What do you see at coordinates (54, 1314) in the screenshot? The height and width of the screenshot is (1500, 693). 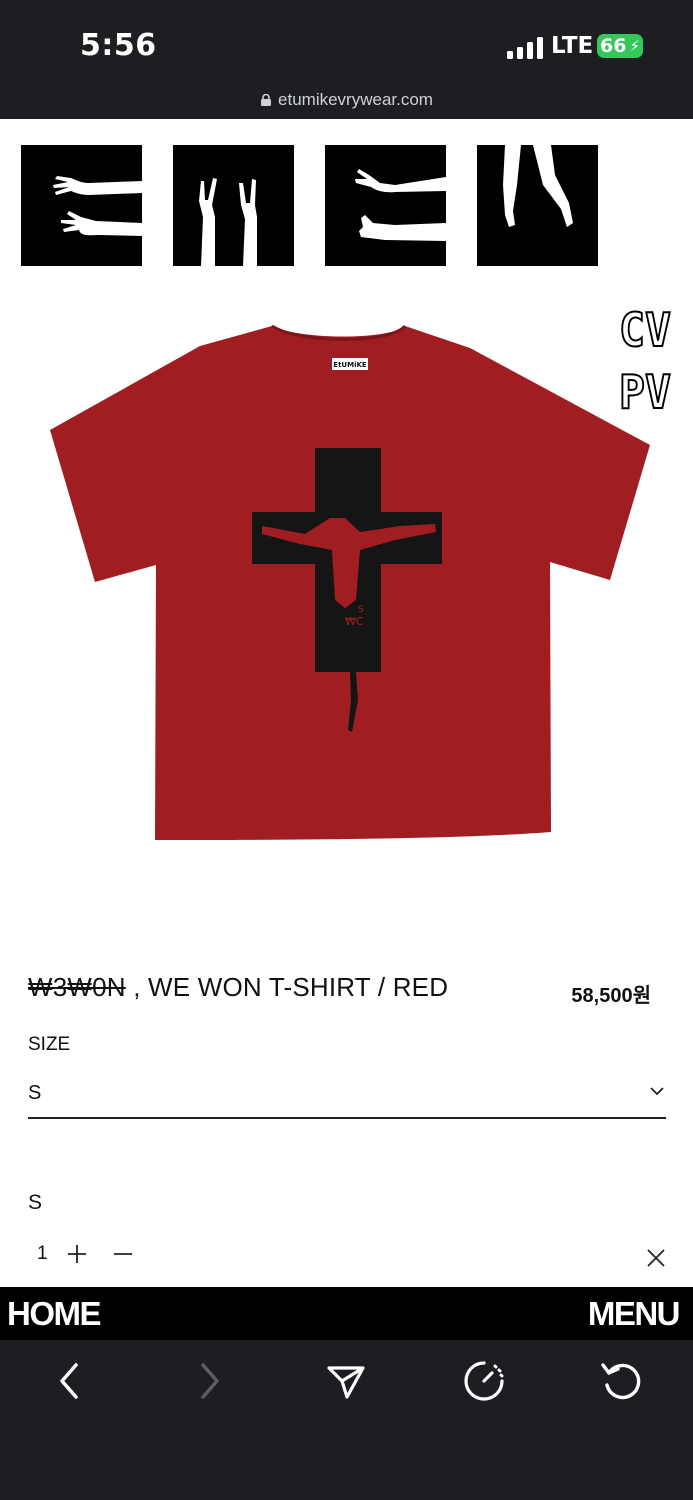 I see `home-link: HOME` at bounding box center [54, 1314].